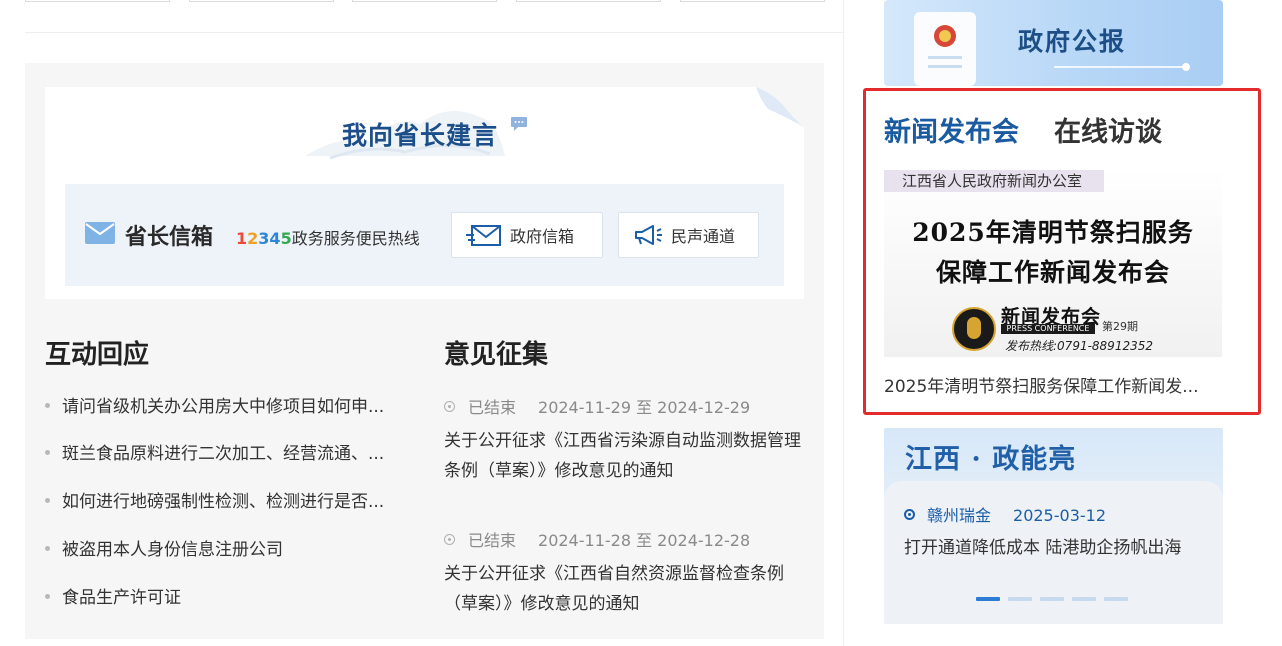  Describe the element at coordinates (286, 238) in the screenshot. I see `hotline-digit: 5` at that location.